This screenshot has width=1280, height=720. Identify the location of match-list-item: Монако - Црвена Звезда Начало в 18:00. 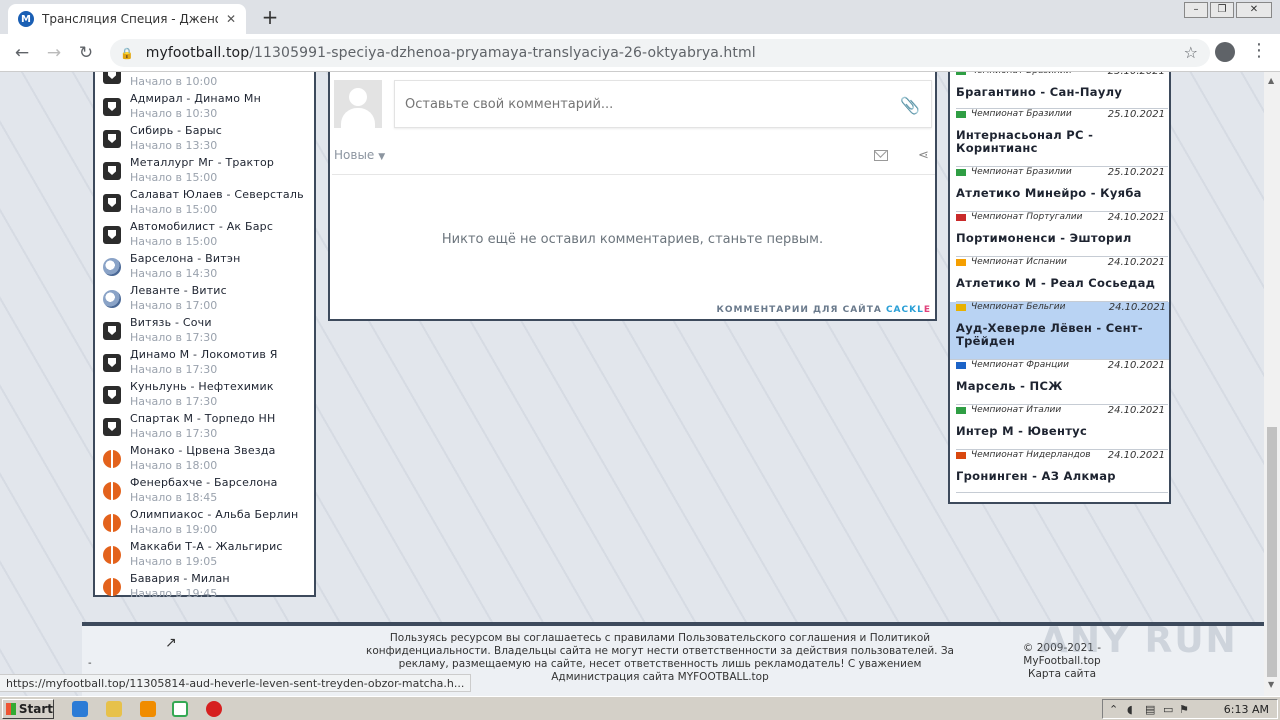
(207, 460).